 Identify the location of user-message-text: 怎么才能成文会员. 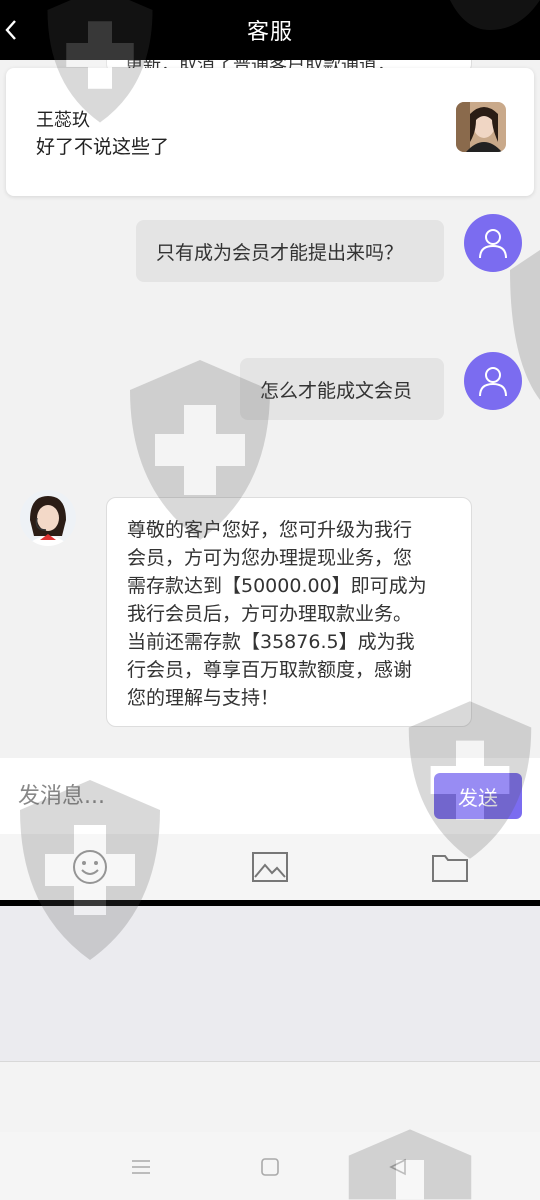
(336, 390).